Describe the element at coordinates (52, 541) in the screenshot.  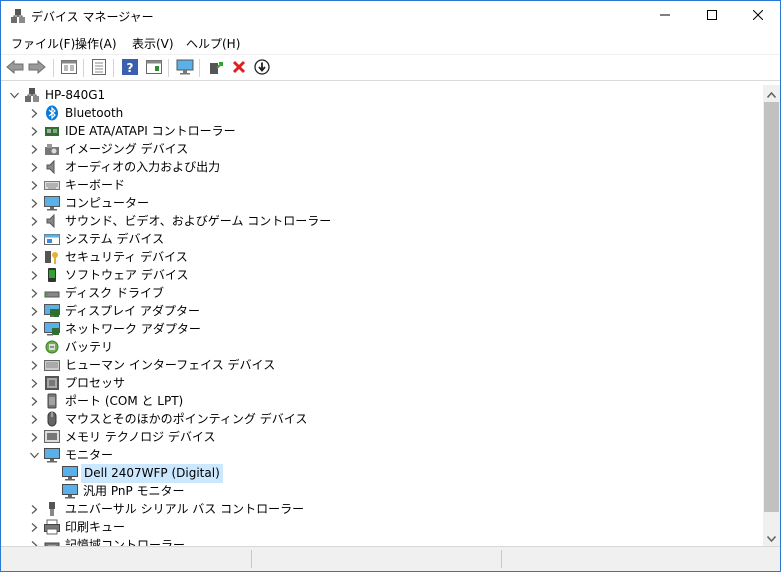
I see `storage-controller-icon` at that location.